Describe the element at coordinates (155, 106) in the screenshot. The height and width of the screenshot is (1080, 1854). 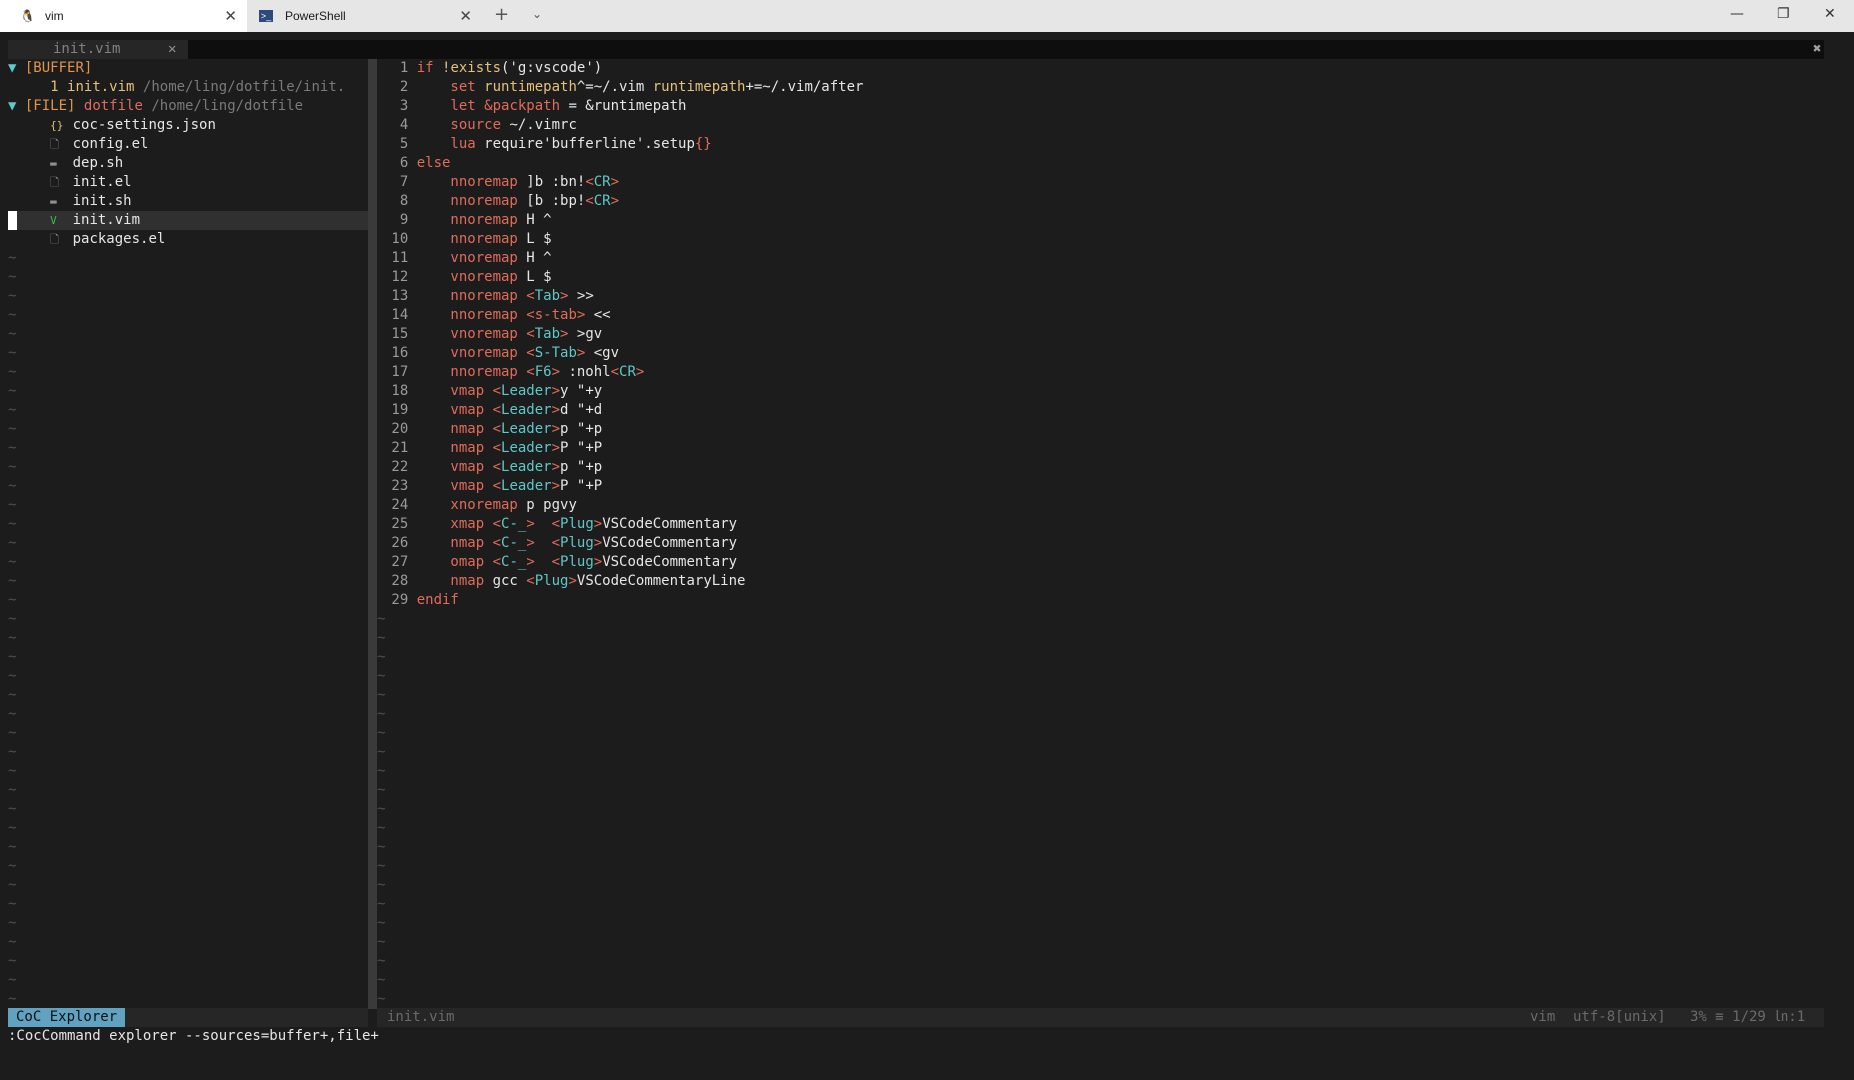
I see `file-header: ▼ [FILE] dotfile /home/ling/dotfile` at that location.